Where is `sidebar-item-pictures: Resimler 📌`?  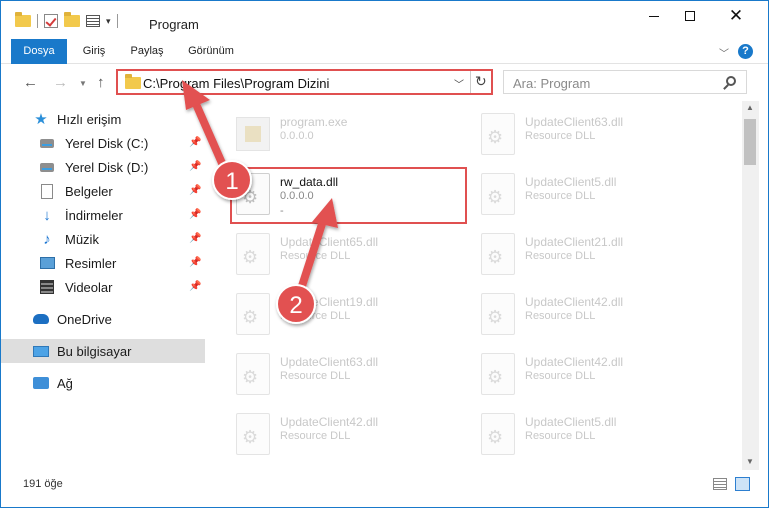 sidebar-item-pictures: Resimler 📌 is located at coordinates (103, 263).